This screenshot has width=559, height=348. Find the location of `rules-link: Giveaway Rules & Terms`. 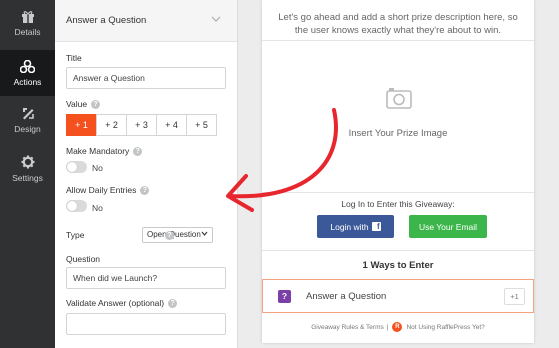

rules-link: Giveaway Rules & Terms is located at coordinates (347, 327).